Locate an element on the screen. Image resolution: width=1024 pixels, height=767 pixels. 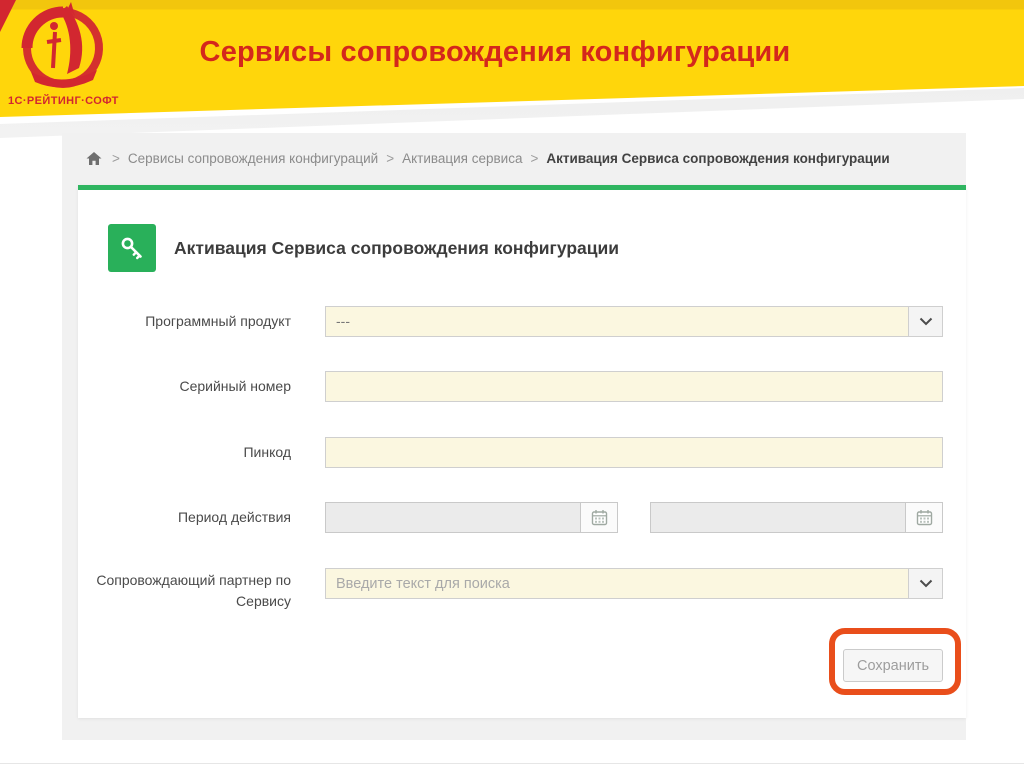
label-partner: Сопровождающий партнер по Сервису is located at coordinates (193, 590).